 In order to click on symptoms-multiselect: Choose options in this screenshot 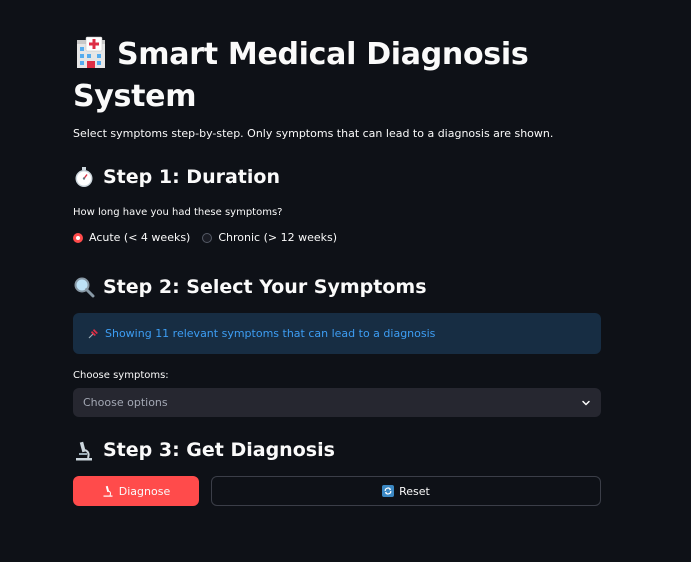, I will do `click(337, 402)`.